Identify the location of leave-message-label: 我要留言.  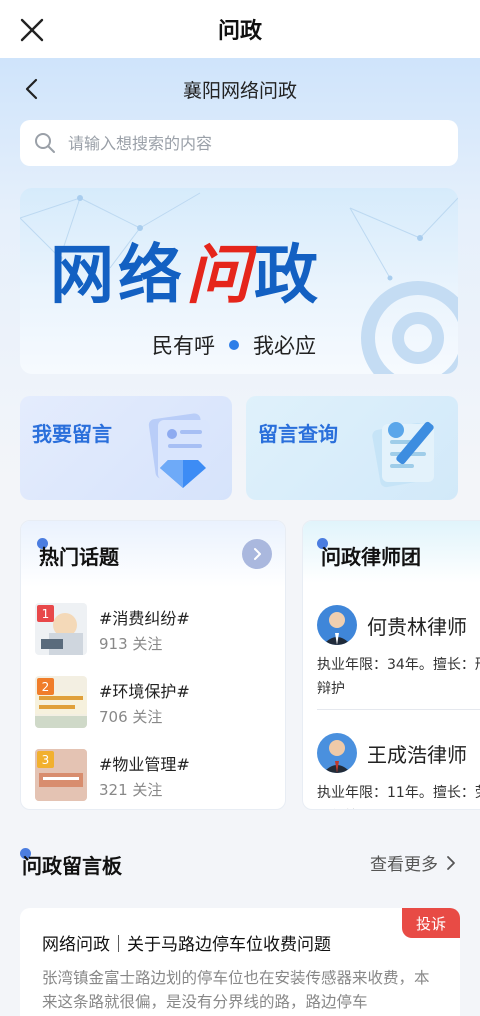
(72, 434).